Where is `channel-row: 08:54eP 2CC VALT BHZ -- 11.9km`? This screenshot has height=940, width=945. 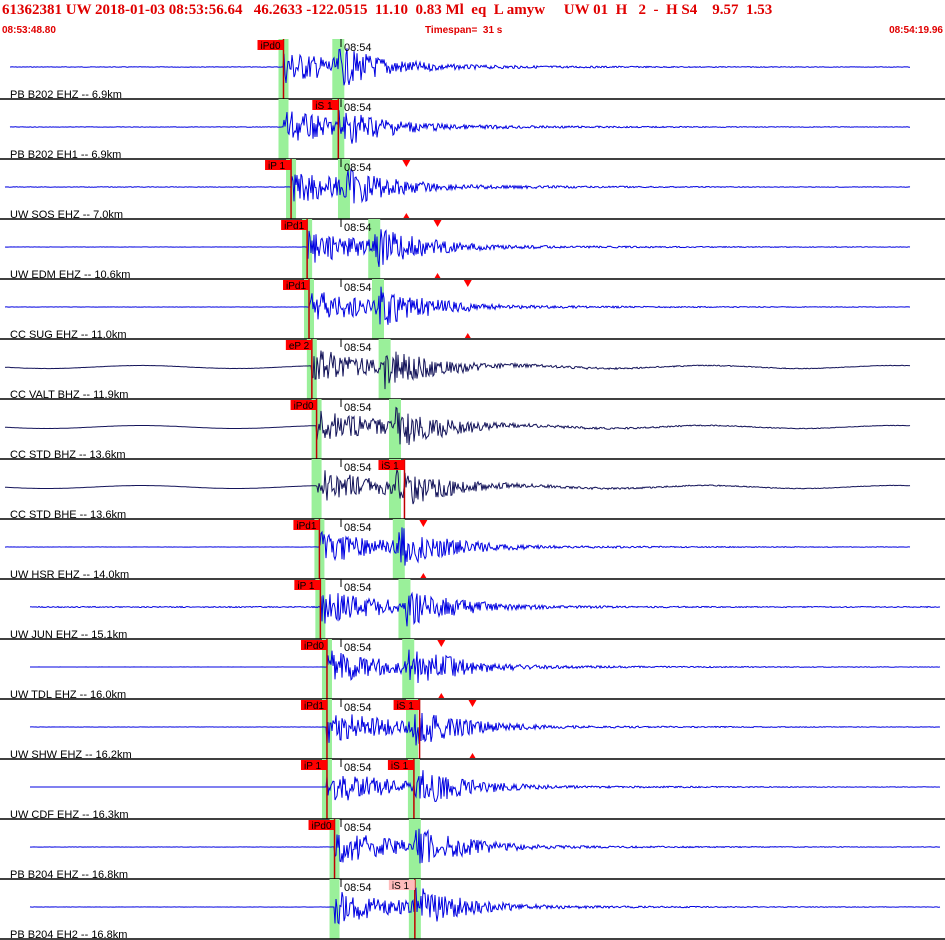 channel-row: 08:54eP 2CC VALT BHZ -- 11.9km is located at coordinates (472, 370).